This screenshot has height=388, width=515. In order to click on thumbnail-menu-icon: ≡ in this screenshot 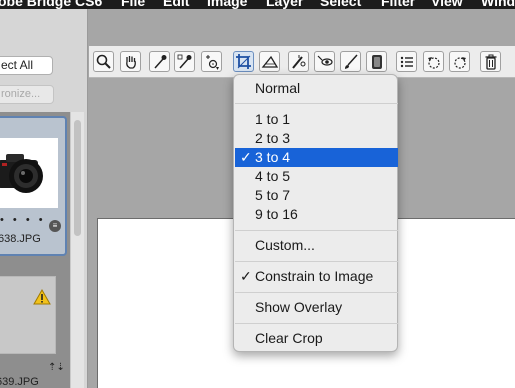, I will do `click(55, 226)`.